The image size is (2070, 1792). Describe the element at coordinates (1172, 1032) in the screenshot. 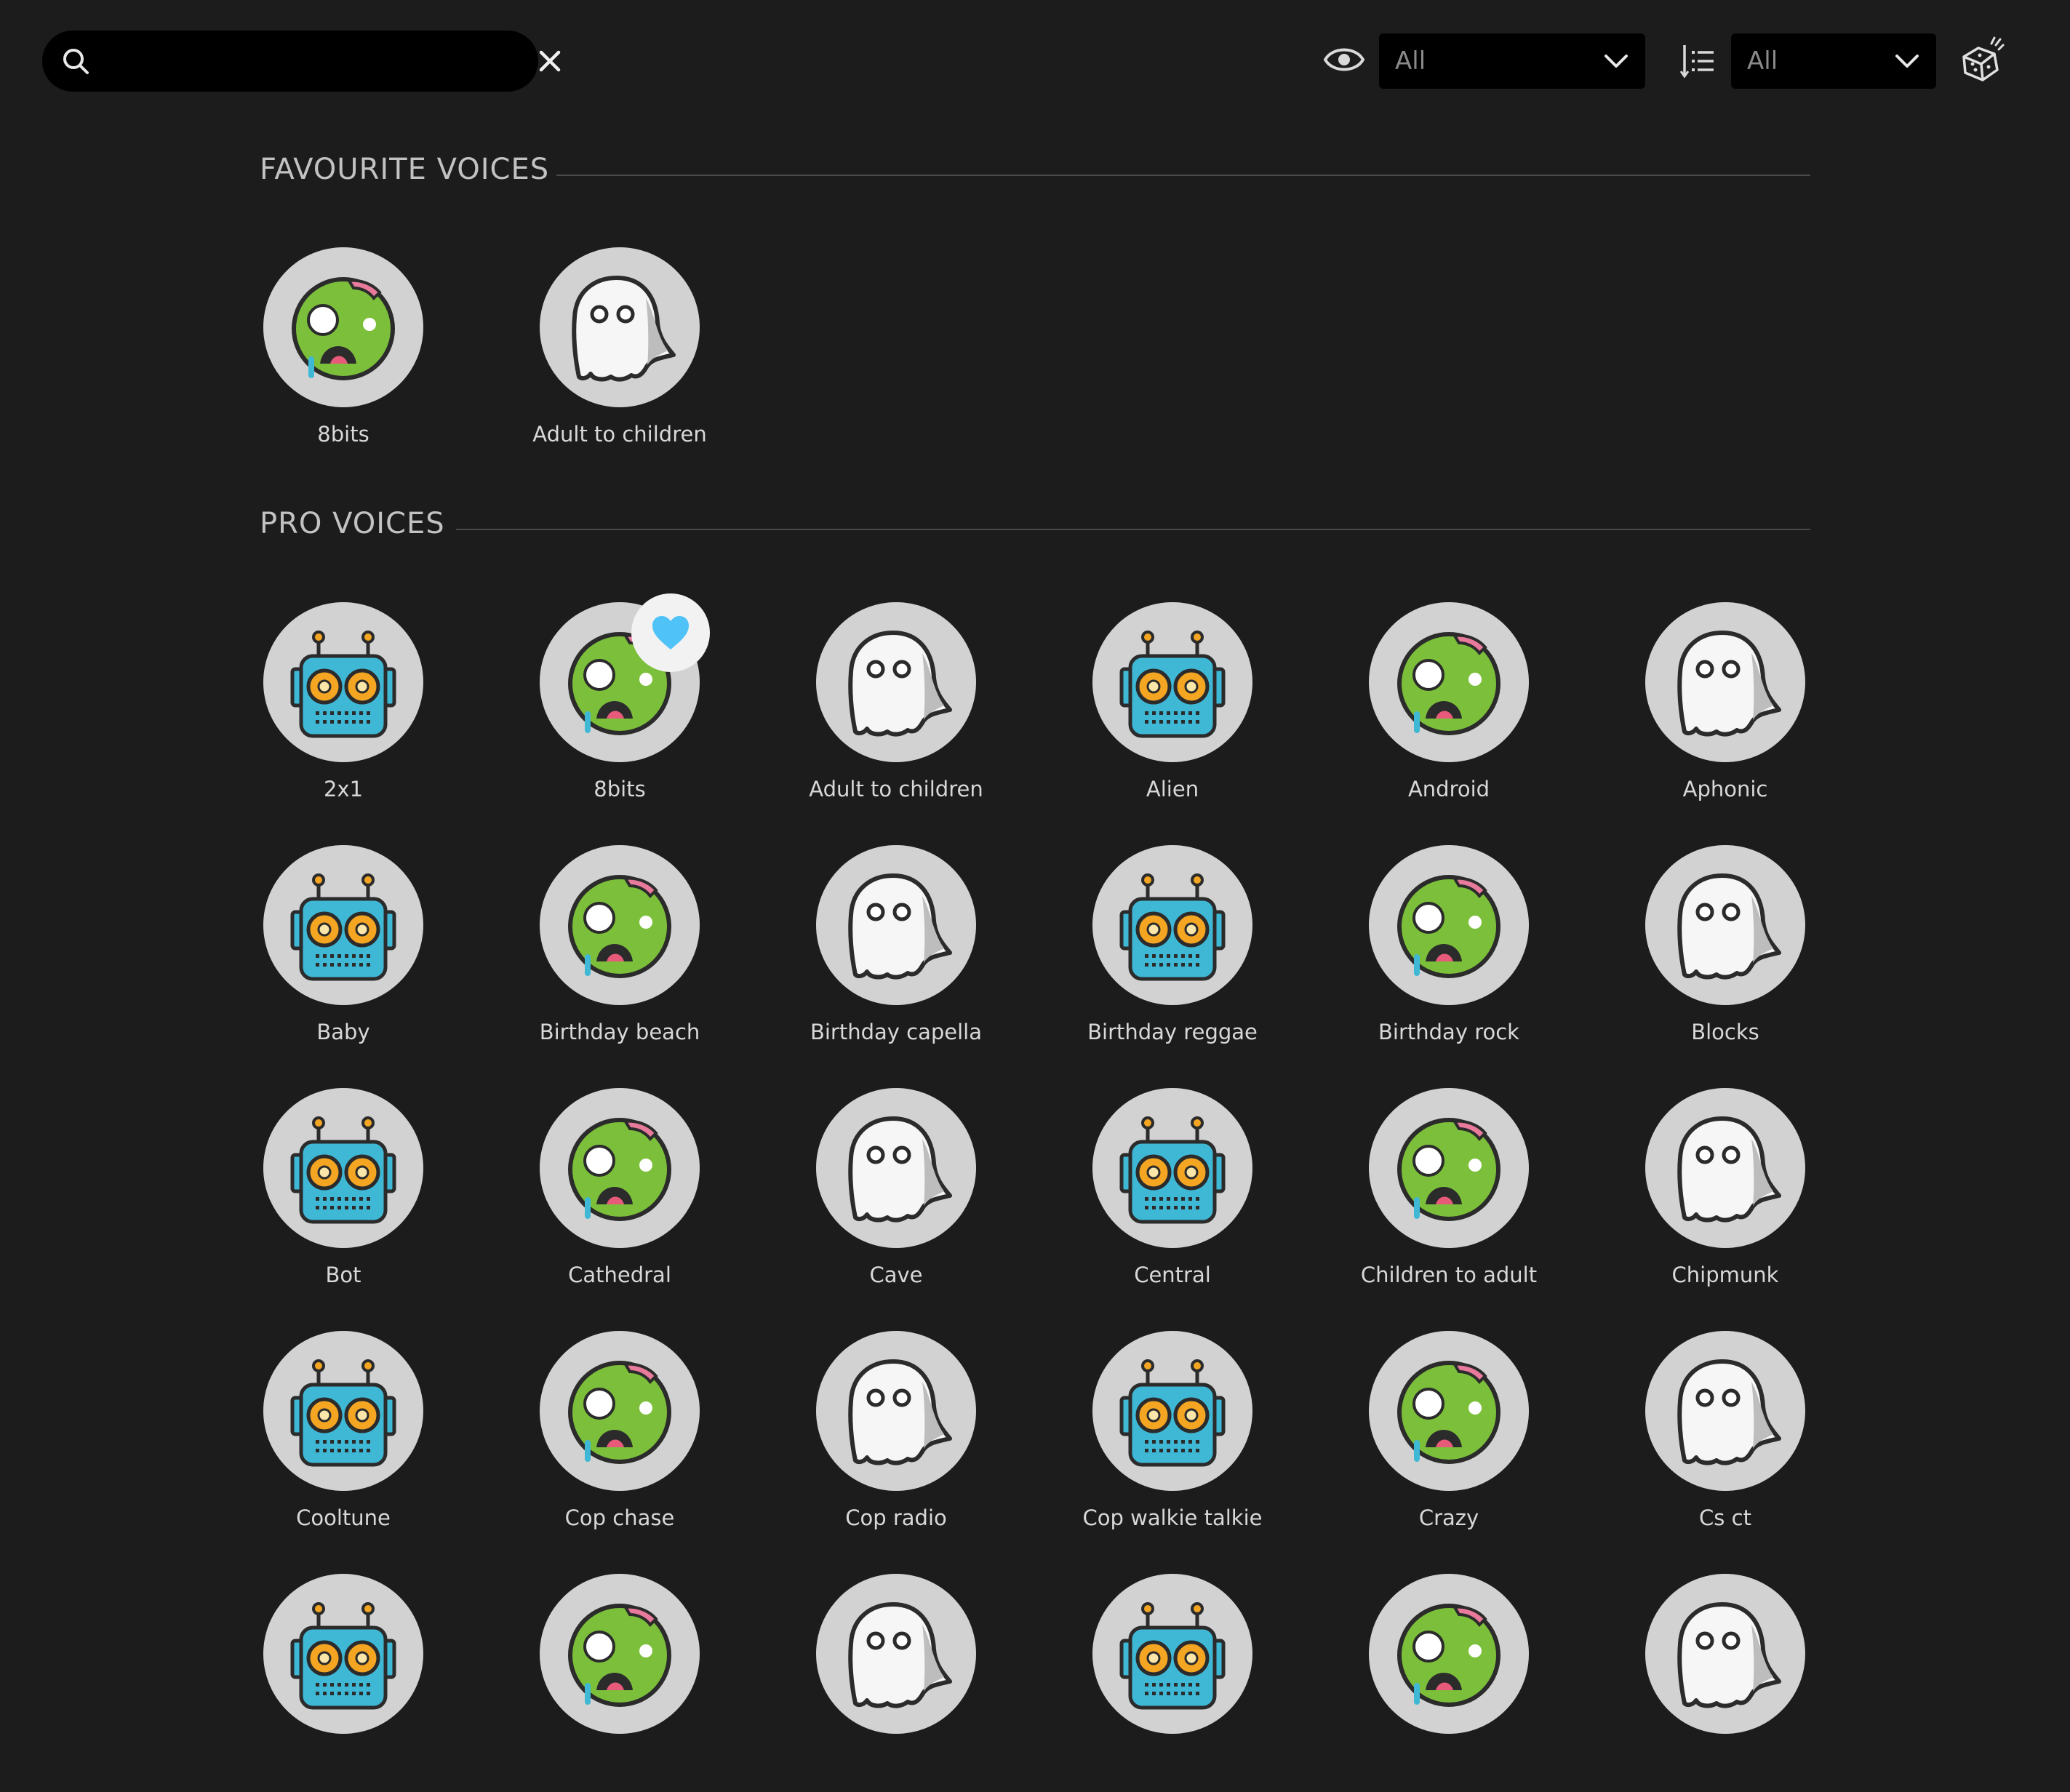

I see `voice-label: Birthday reggae` at that location.